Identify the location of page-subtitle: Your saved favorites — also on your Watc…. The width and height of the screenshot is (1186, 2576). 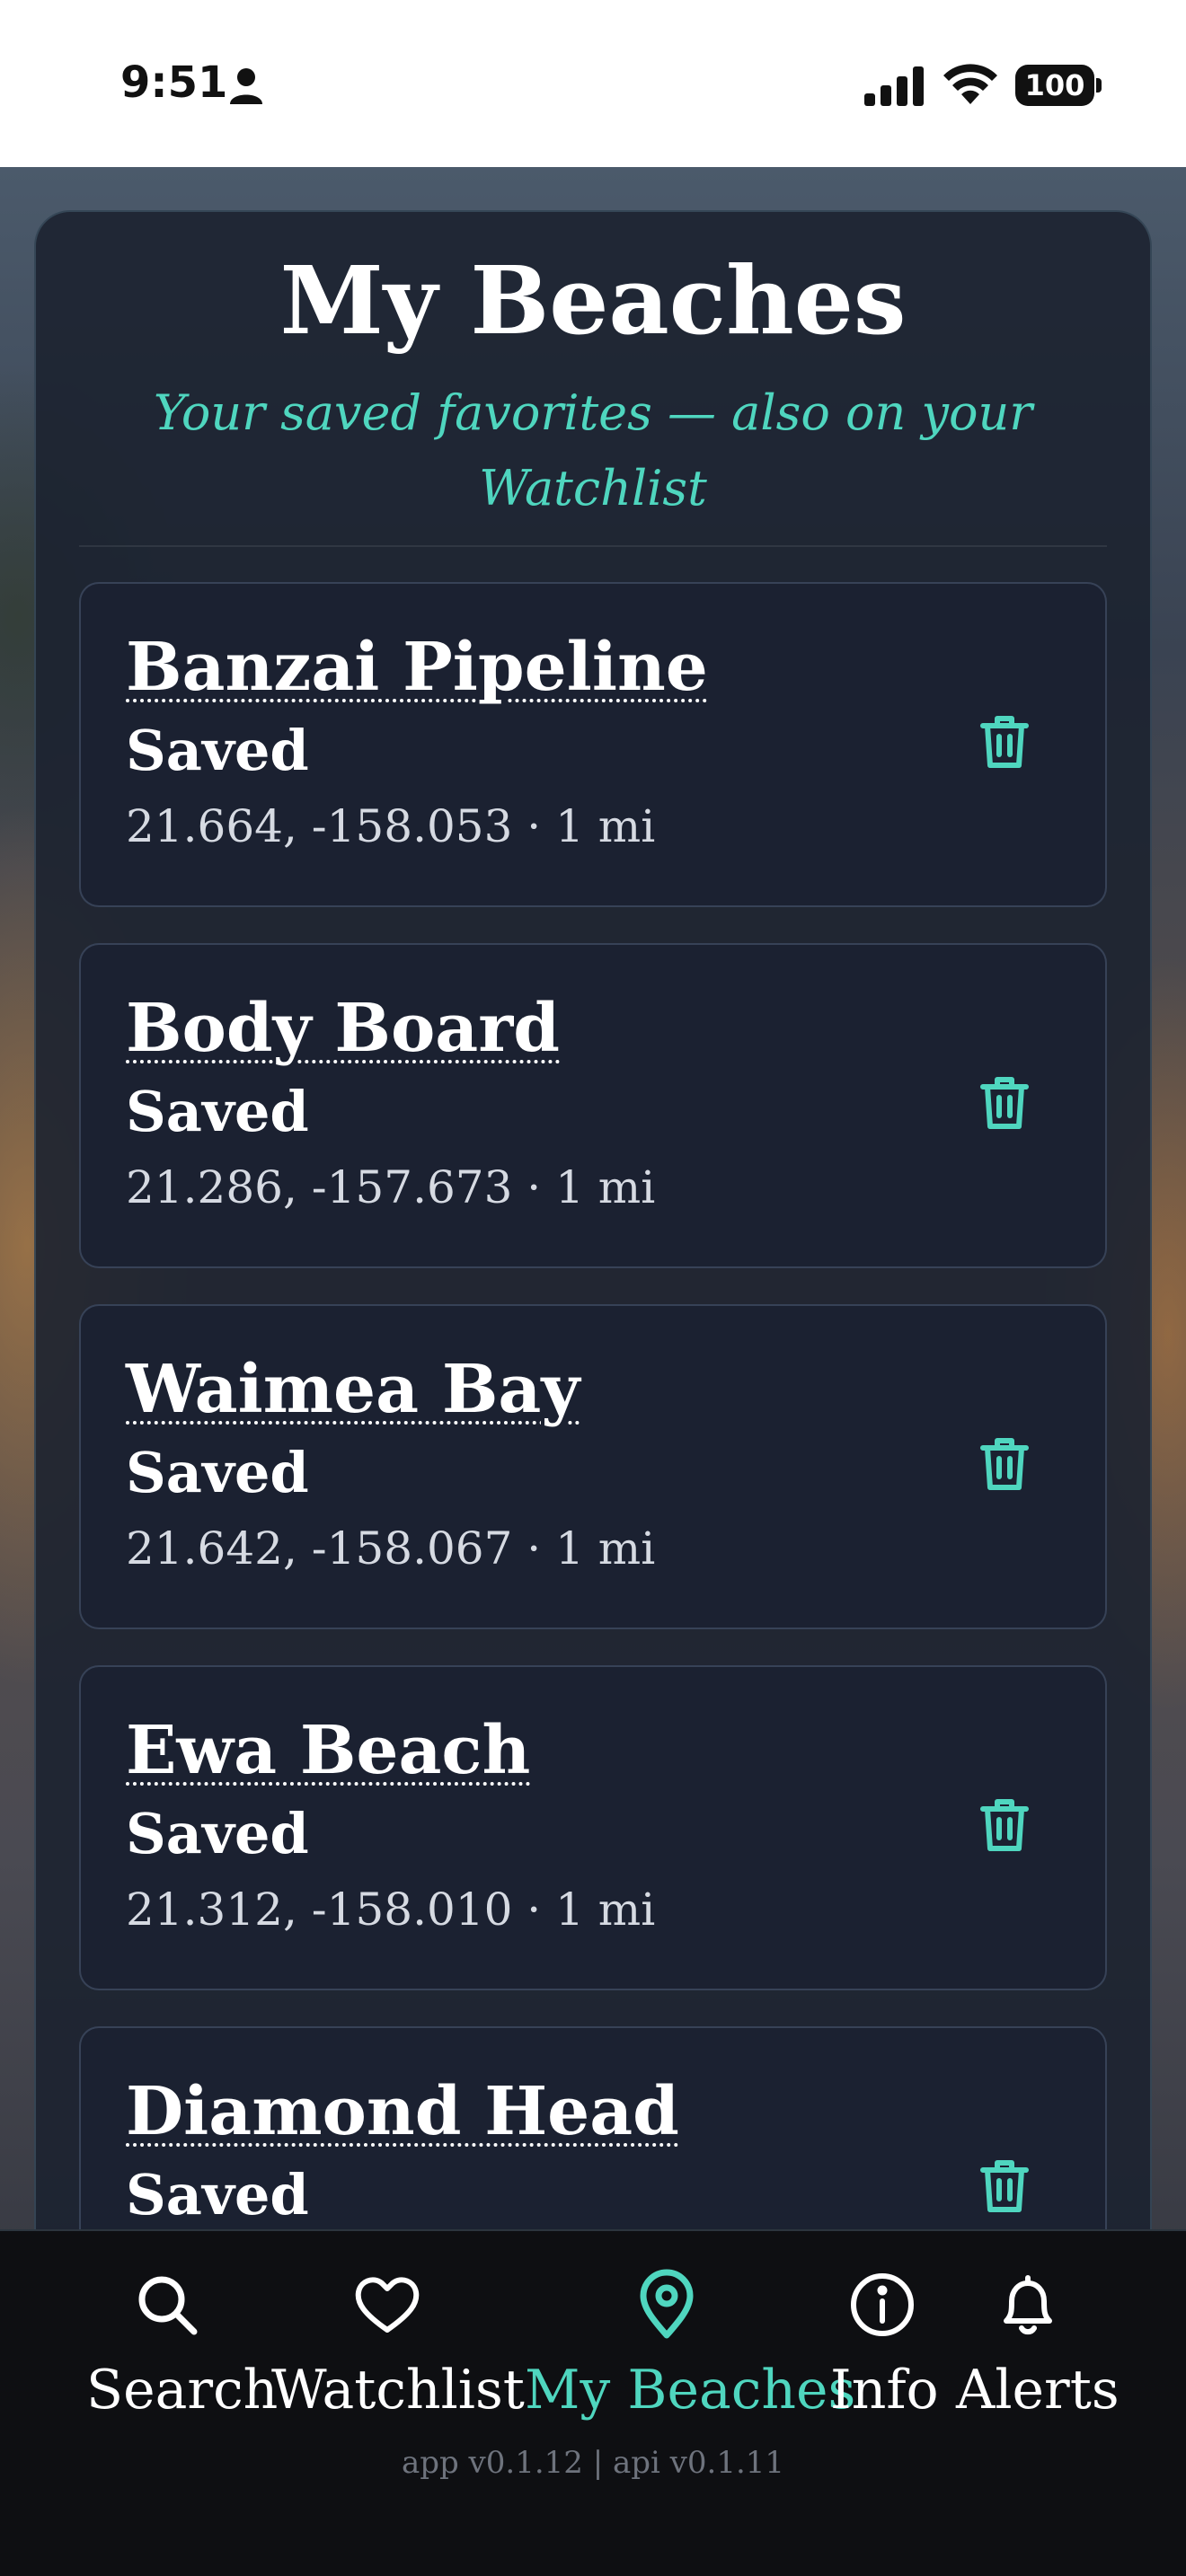
(593, 450).